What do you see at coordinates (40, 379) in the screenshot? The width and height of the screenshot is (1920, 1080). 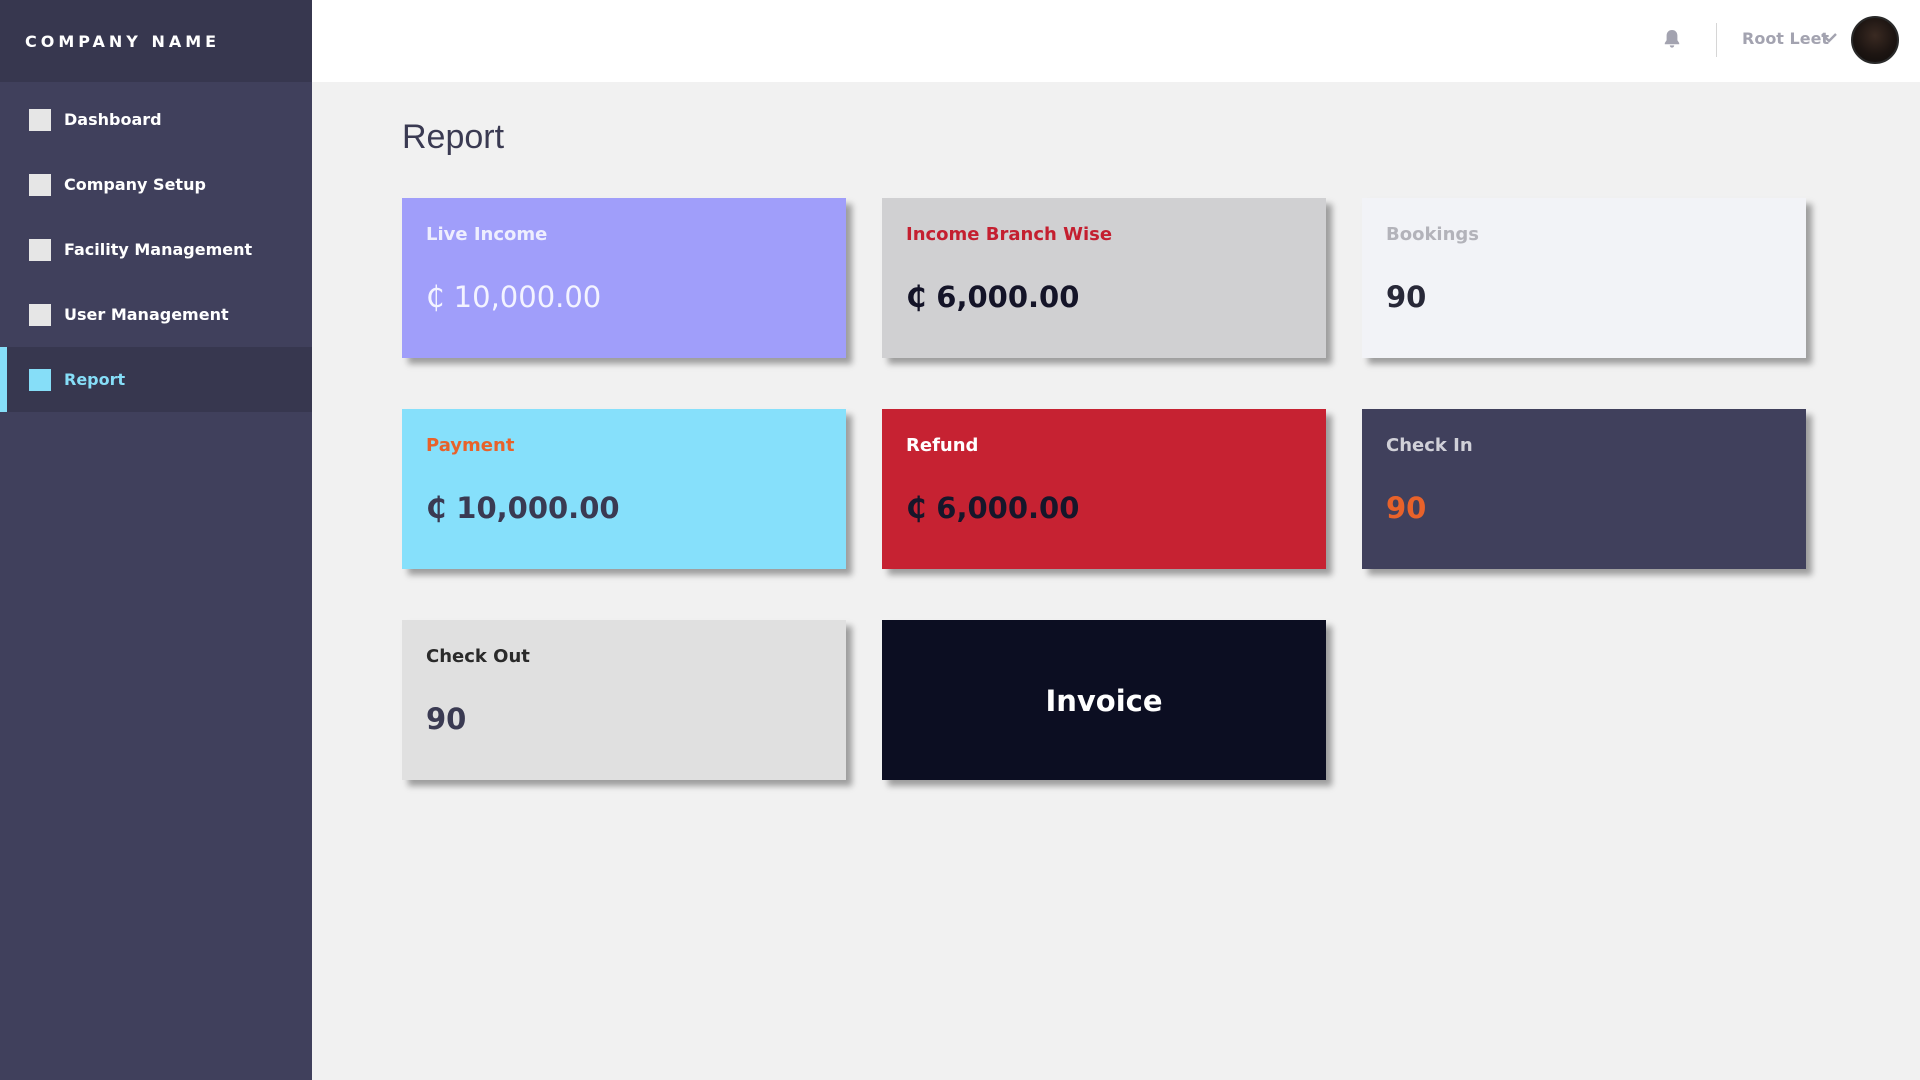 I see `report-icon` at bounding box center [40, 379].